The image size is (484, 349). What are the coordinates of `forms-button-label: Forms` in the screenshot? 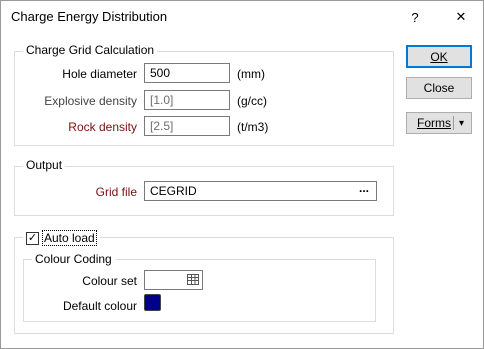 It's located at (434, 123).